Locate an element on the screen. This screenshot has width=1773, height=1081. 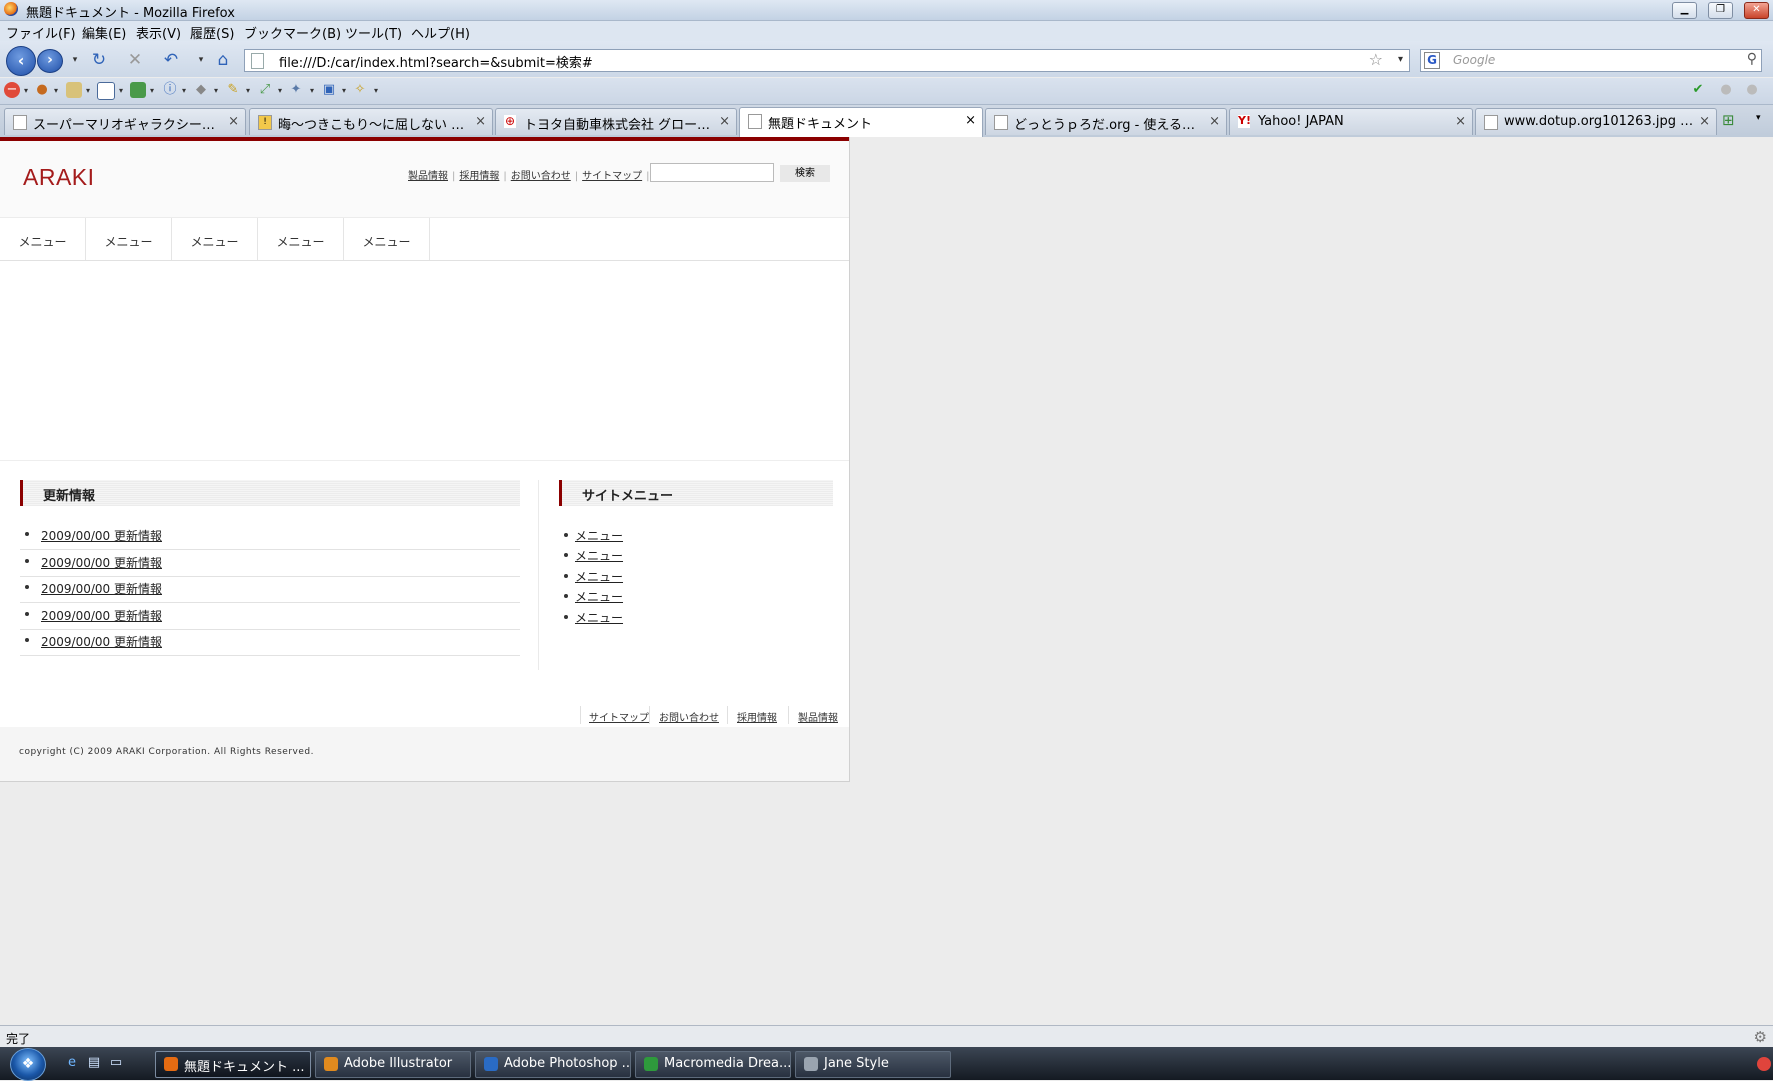
maximize-button: ❐ is located at coordinates (1720, 10).